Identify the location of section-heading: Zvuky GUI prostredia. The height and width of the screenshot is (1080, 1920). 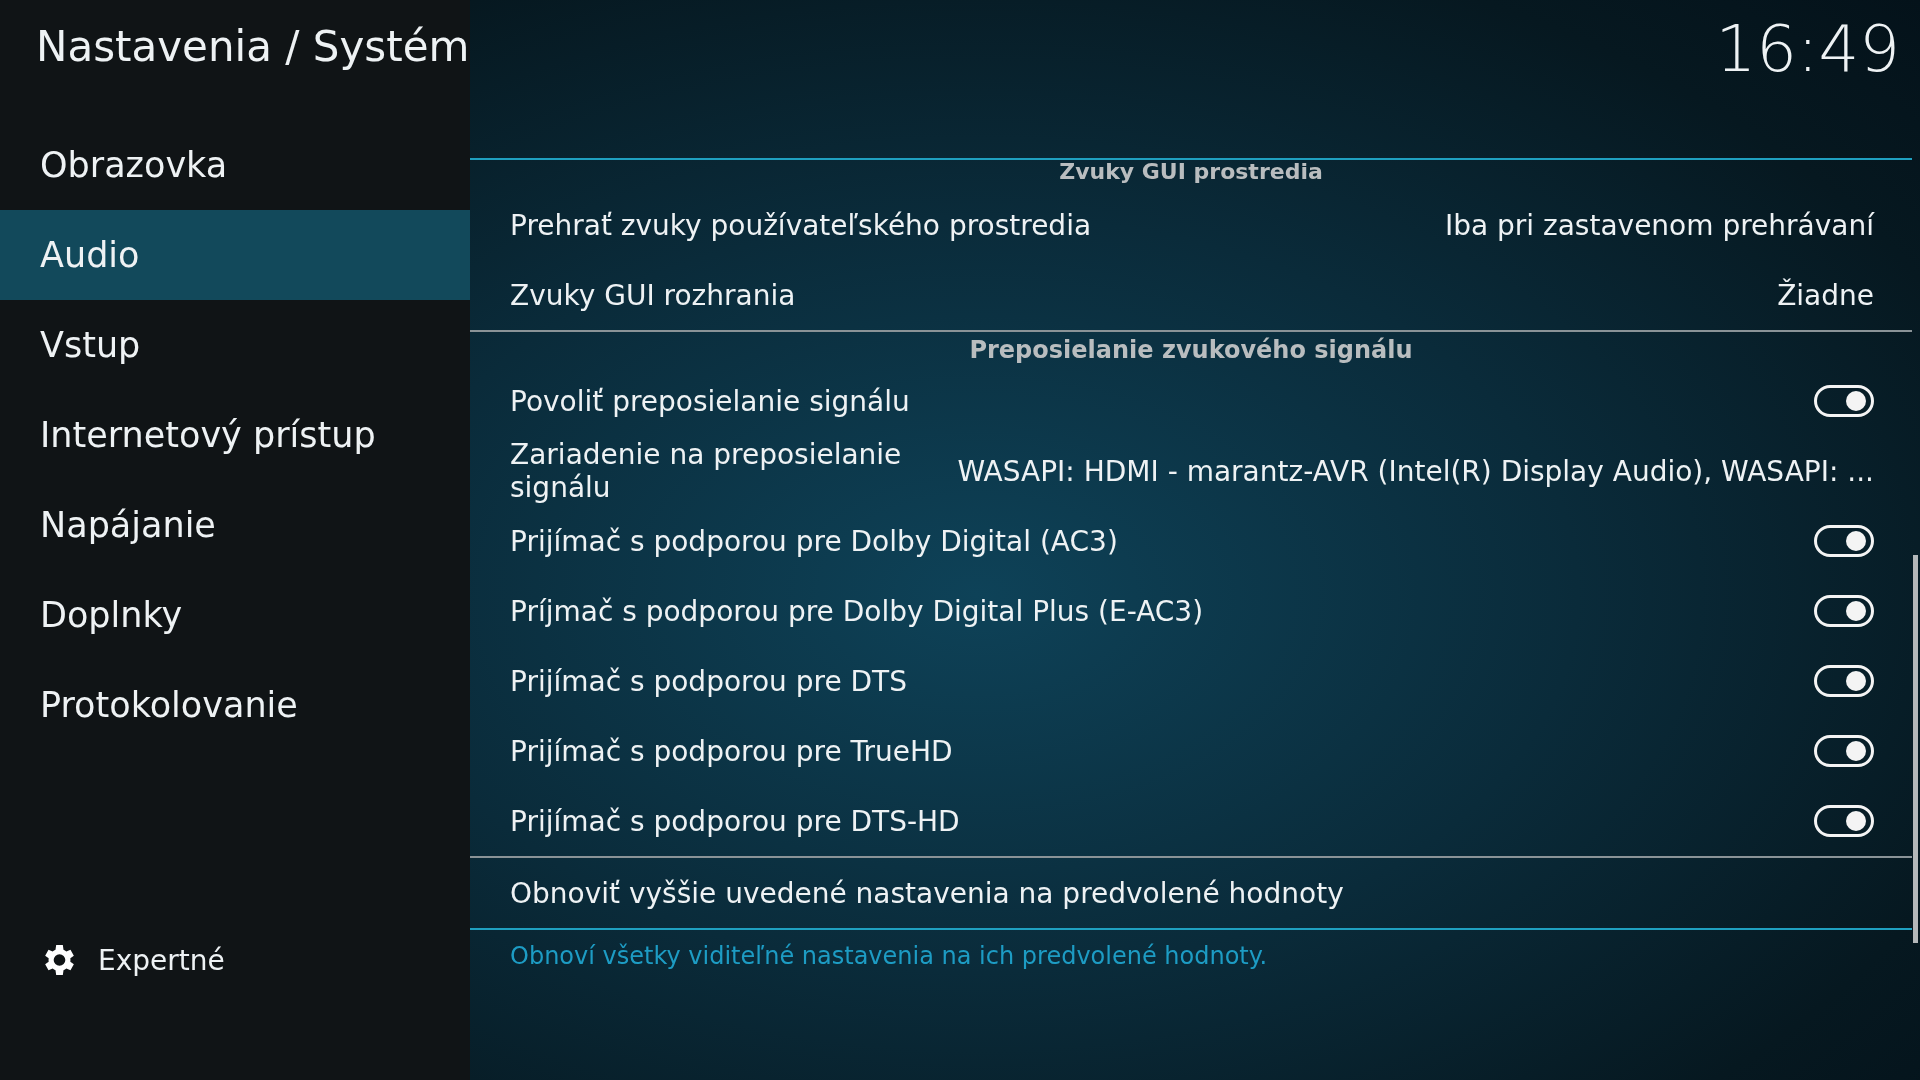
(1191, 172).